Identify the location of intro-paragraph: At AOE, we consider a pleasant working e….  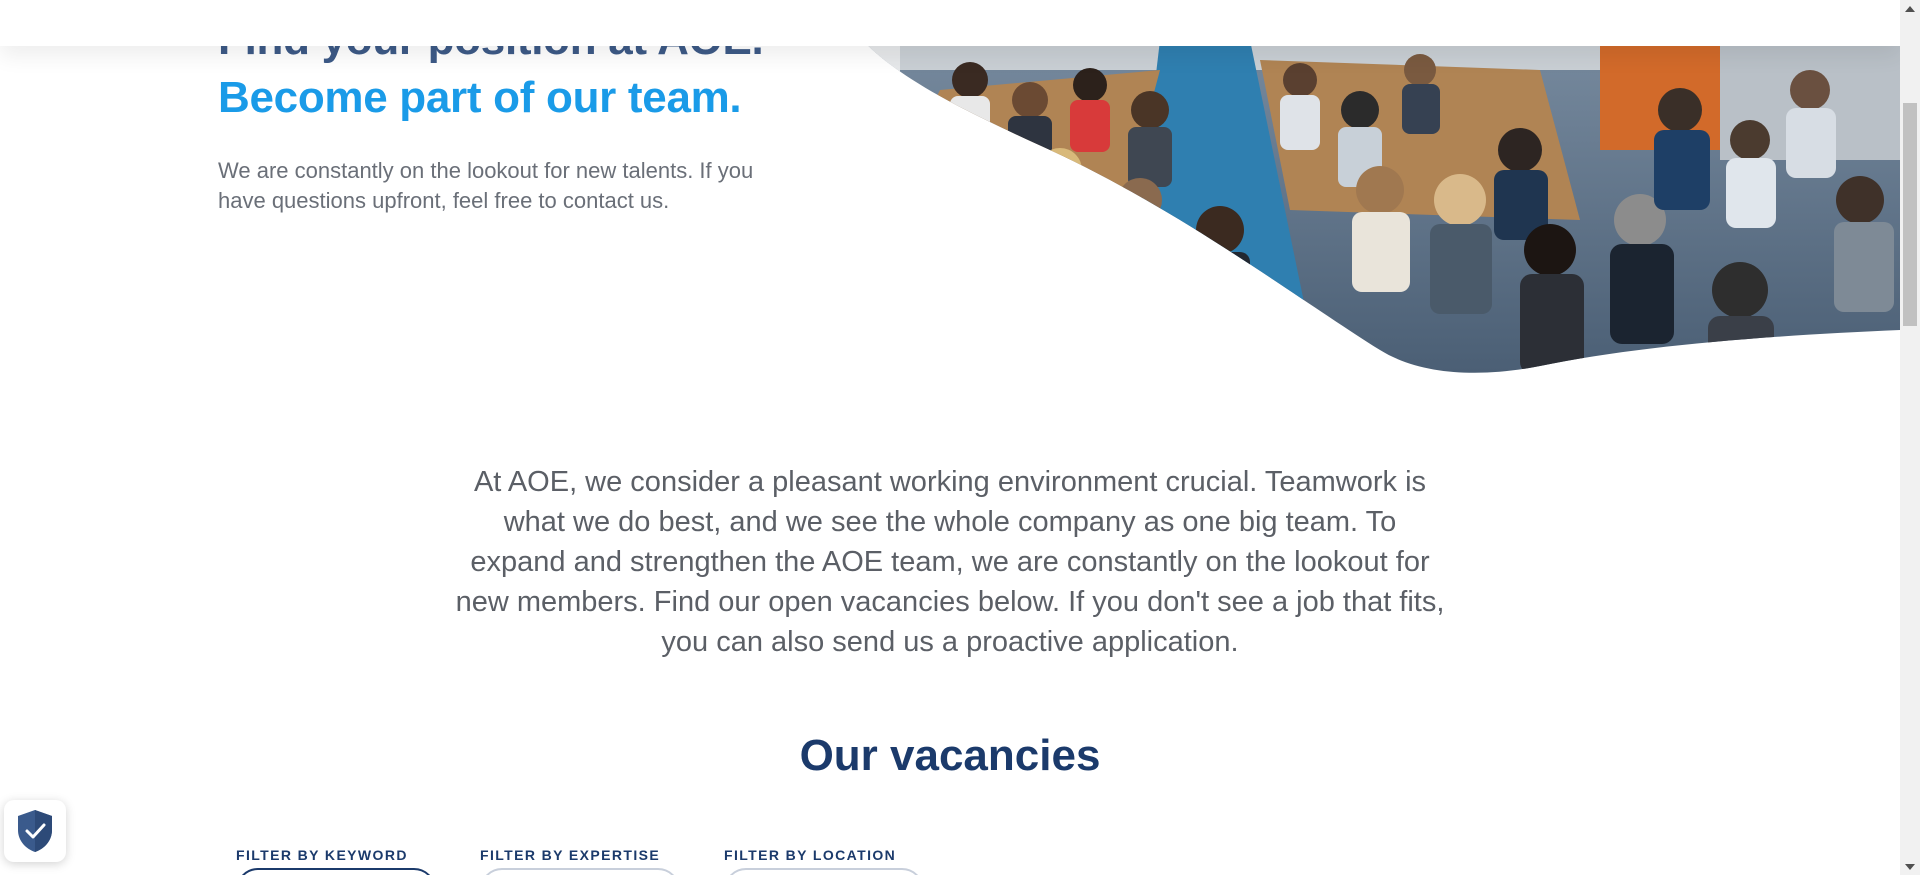
(950, 562).